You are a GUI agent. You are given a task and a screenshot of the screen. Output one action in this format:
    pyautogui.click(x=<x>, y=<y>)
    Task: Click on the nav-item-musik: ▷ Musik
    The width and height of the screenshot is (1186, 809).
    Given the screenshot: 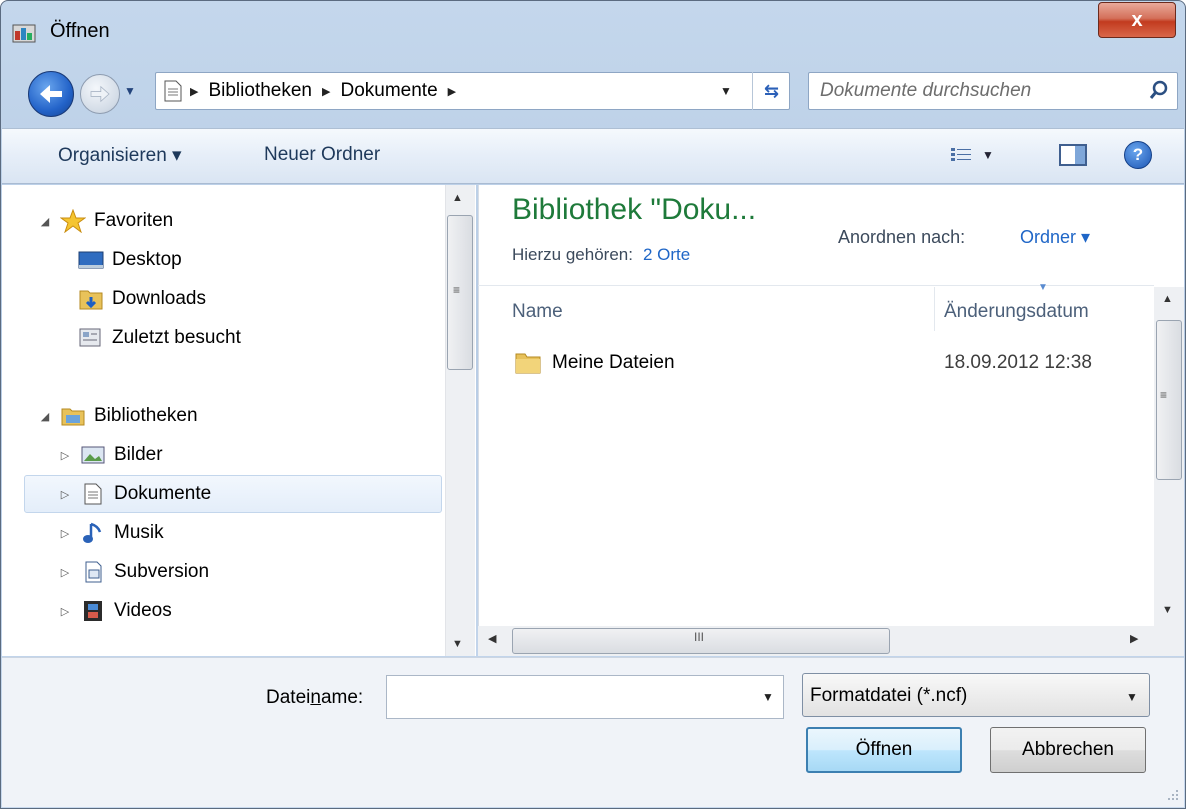 What is the action you would take?
    pyautogui.click(x=111, y=533)
    